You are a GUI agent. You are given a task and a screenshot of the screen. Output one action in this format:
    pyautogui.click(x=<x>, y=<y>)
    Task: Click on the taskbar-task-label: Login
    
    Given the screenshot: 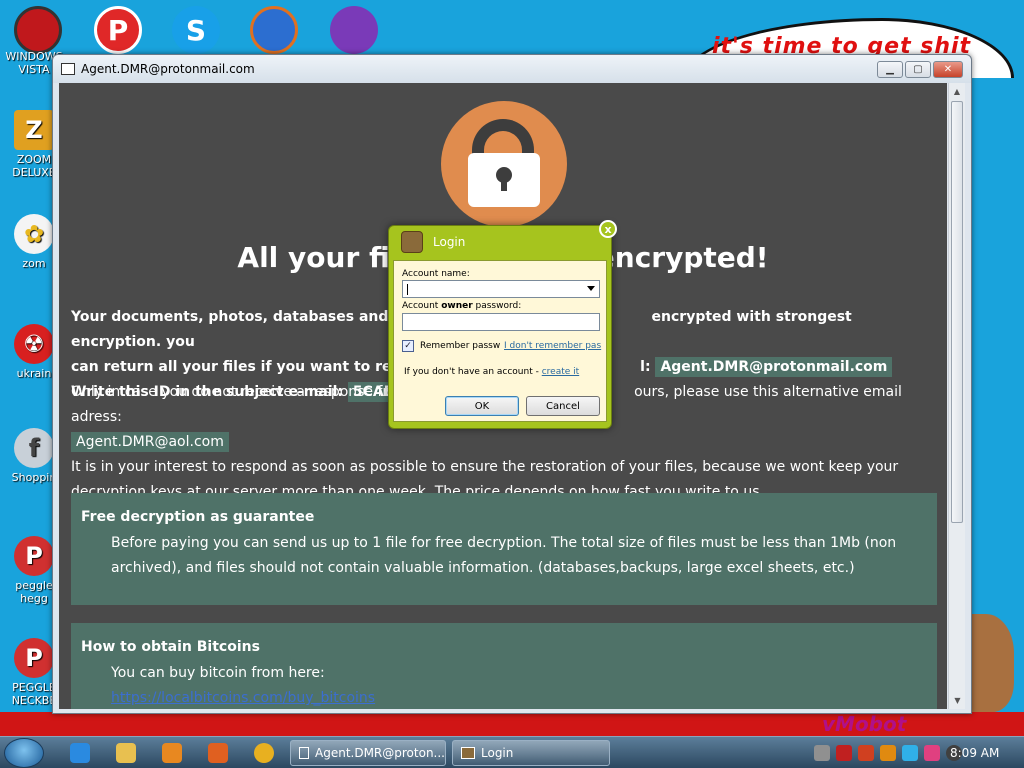 What is the action you would take?
    pyautogui.click(x=497, y=753)
    